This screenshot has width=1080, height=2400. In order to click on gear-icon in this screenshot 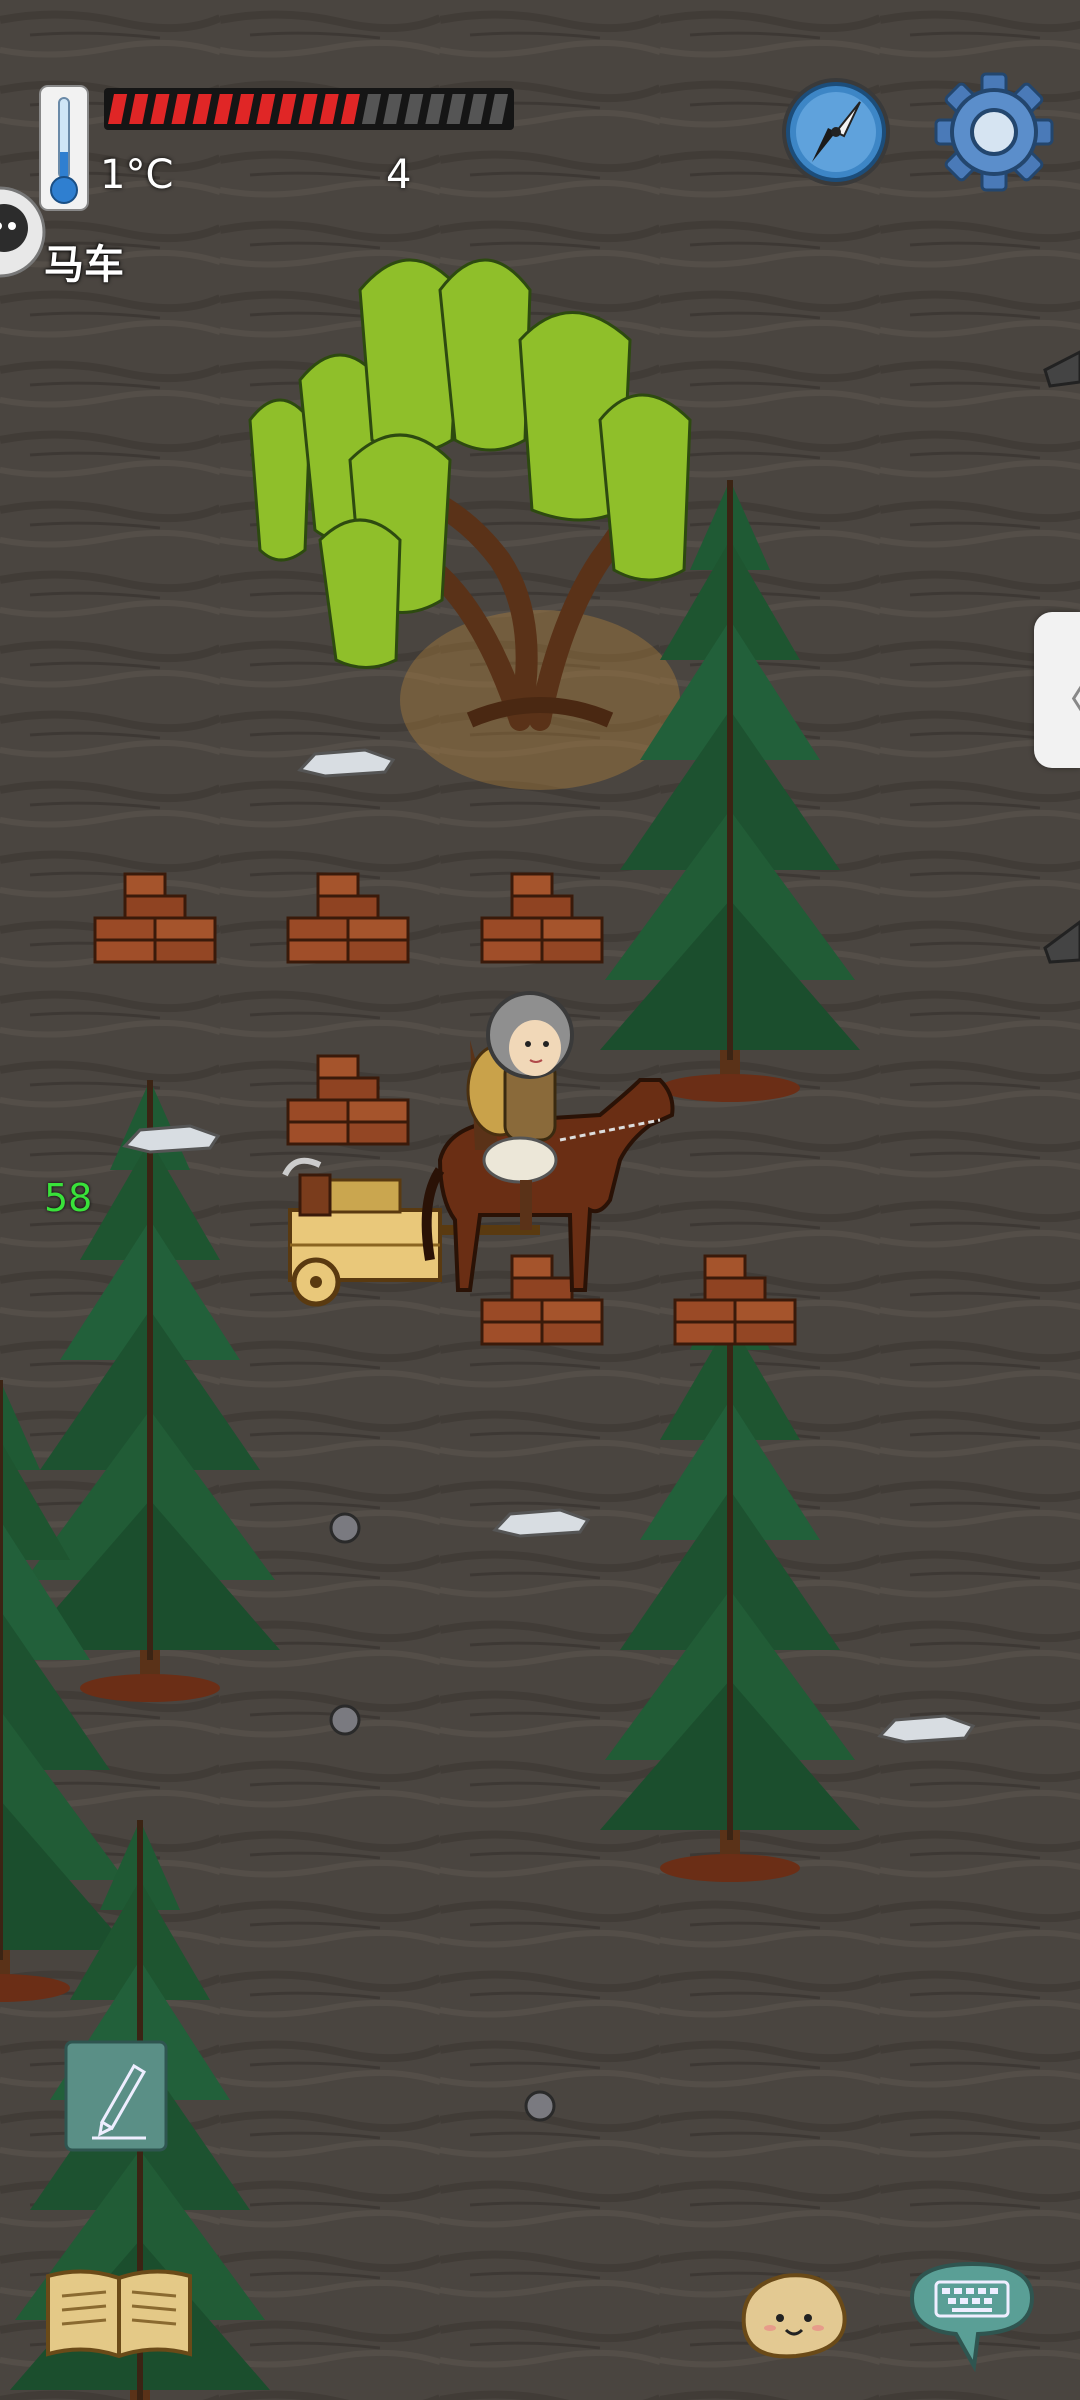, I will do `click(994, 132)`.